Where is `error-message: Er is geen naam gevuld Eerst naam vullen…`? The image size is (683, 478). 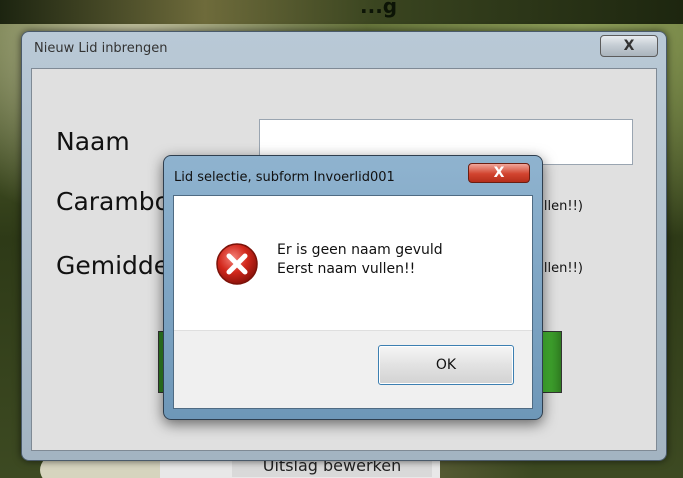 error-message: Er is geen naam gevuld Eerst naam vullen… is located at coordinates (360, 260).